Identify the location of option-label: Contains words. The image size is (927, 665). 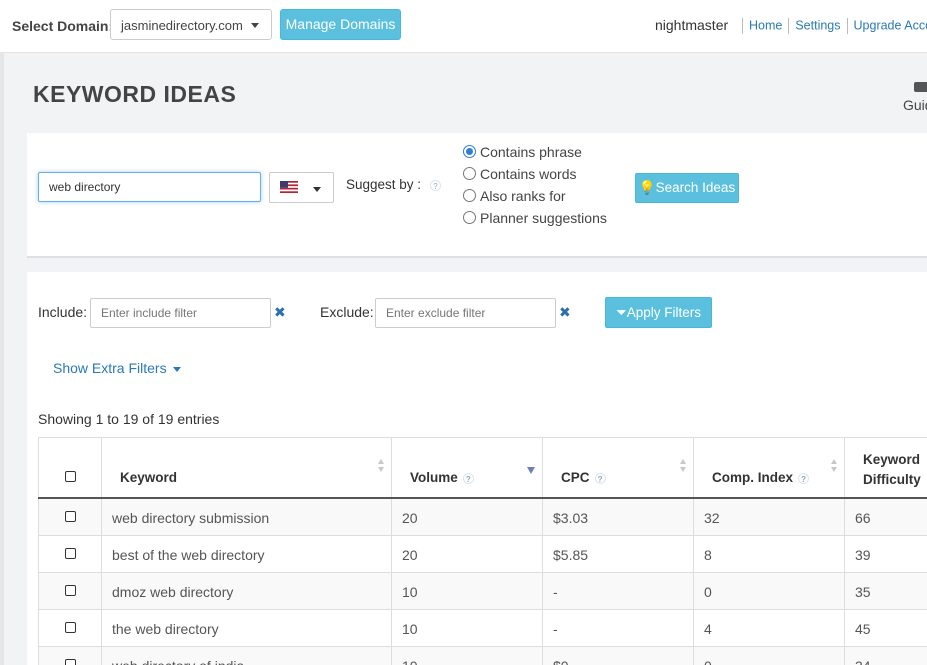
(528, 174).